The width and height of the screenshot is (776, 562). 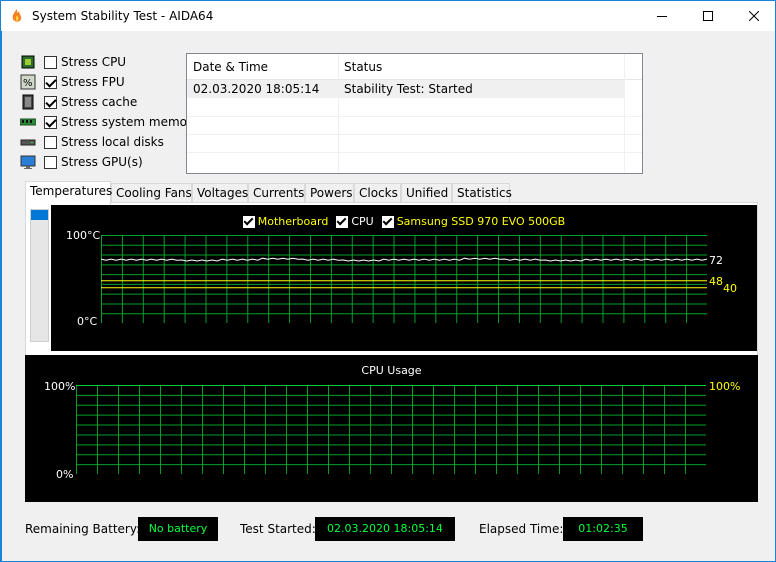 I want to click on legend-cpu-label: CPU, so click(x=362, y=221).